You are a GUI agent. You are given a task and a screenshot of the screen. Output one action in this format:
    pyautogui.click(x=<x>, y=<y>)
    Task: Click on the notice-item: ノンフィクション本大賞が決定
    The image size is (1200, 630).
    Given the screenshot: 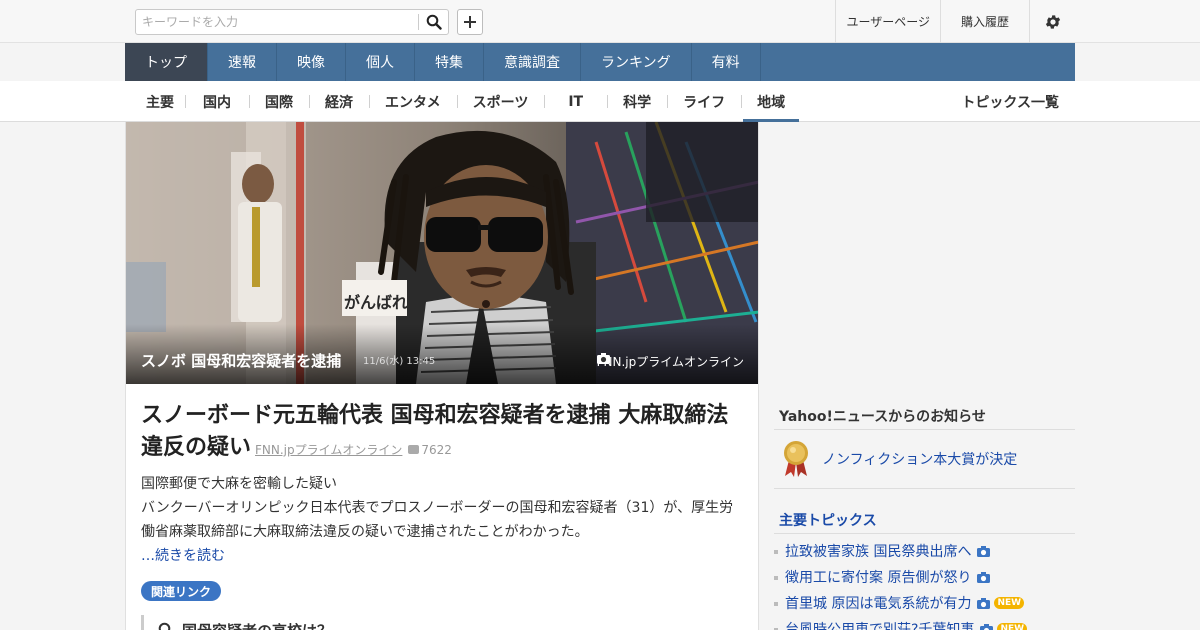 What is the action you would take?
    pyautogui.click(x=924, y=459)
    